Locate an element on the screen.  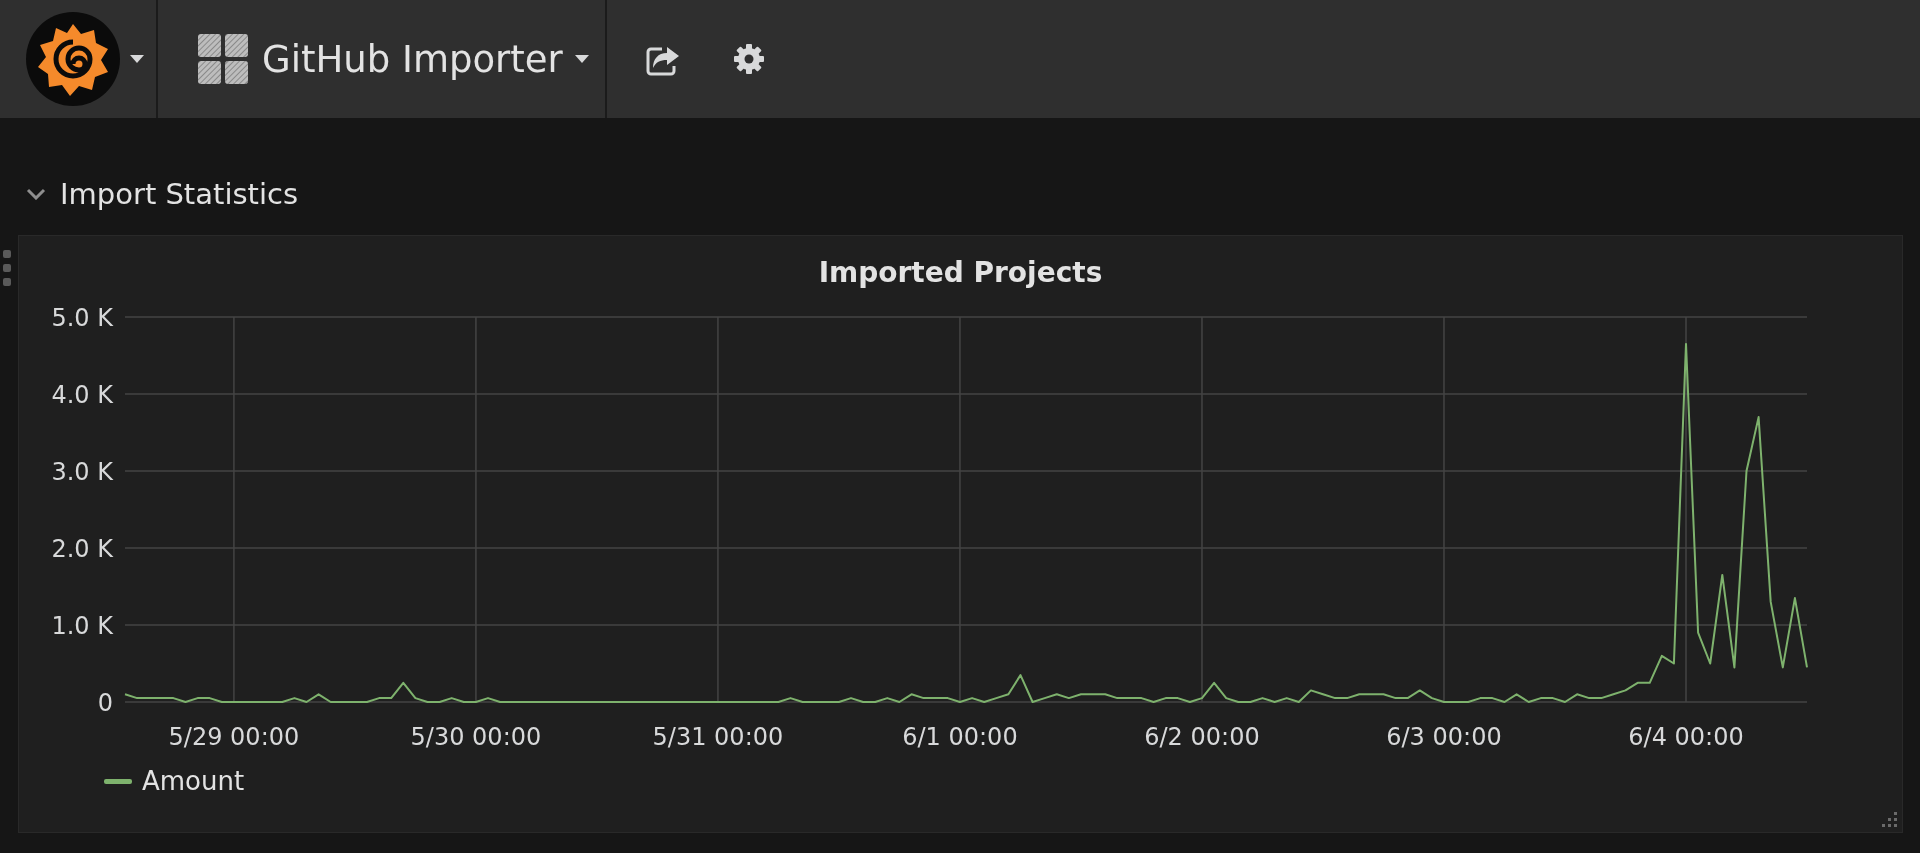
panel-title: Imported Projects is located at coordinates (960, 273).